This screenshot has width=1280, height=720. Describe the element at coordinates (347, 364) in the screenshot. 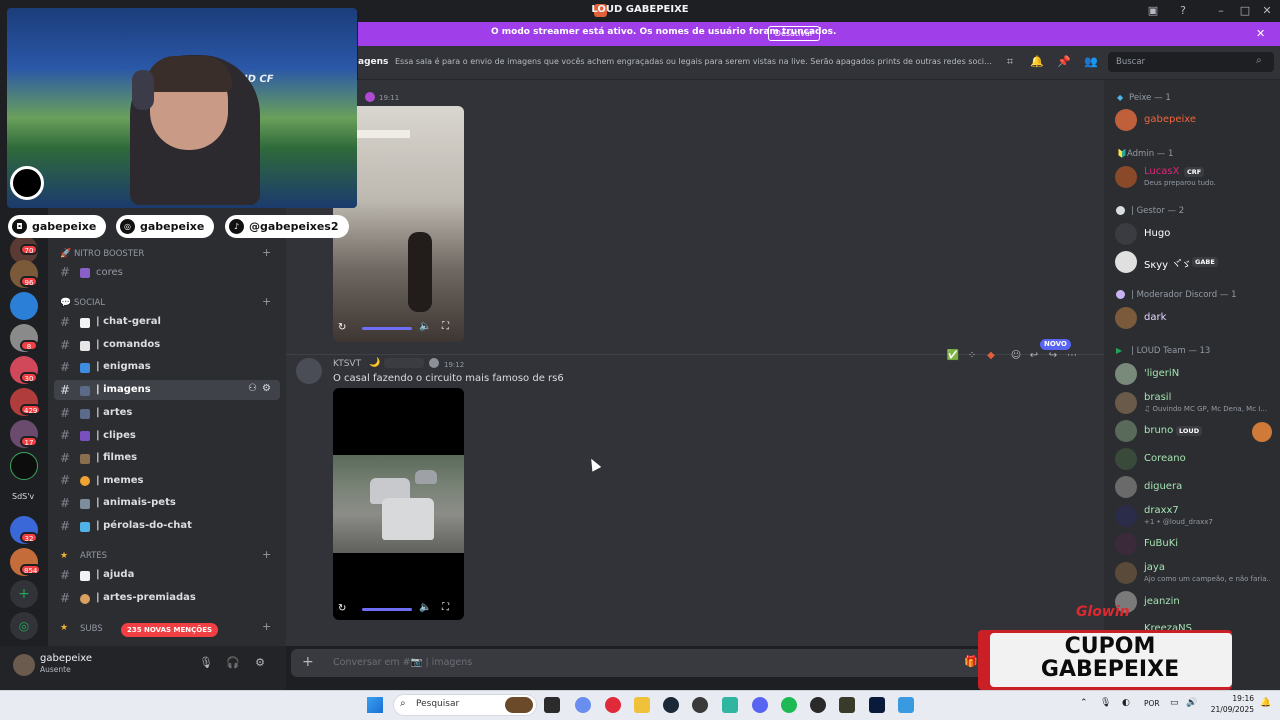

I see `message-author: KTSVT` at that location.